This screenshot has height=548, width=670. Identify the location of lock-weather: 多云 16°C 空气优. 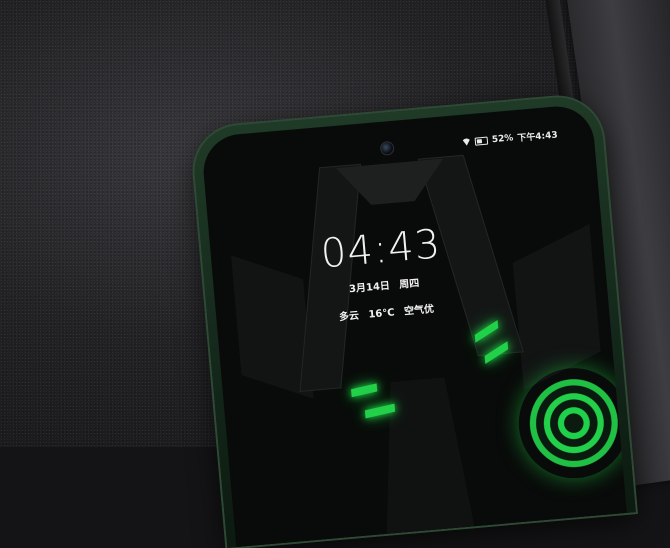
(386, 311).